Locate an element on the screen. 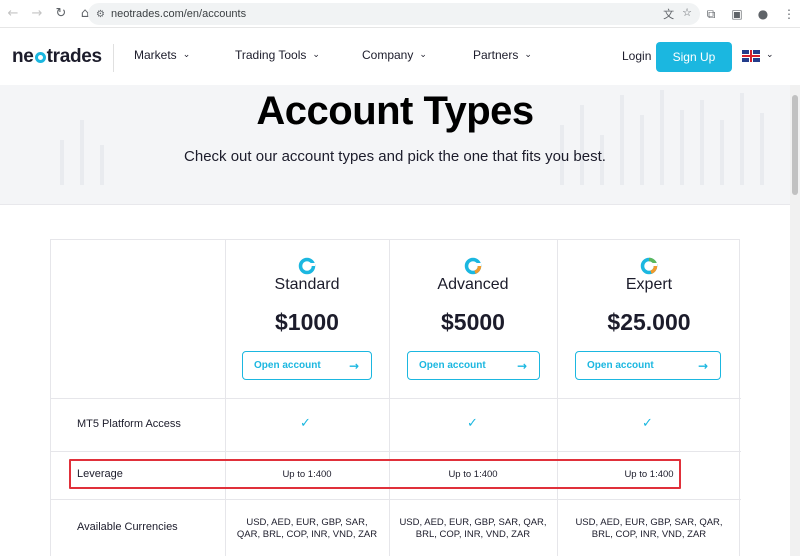 The height and width of the screenshot is (556, 800). sign-up-button: Sign Up is located at coordinates (694, 57).